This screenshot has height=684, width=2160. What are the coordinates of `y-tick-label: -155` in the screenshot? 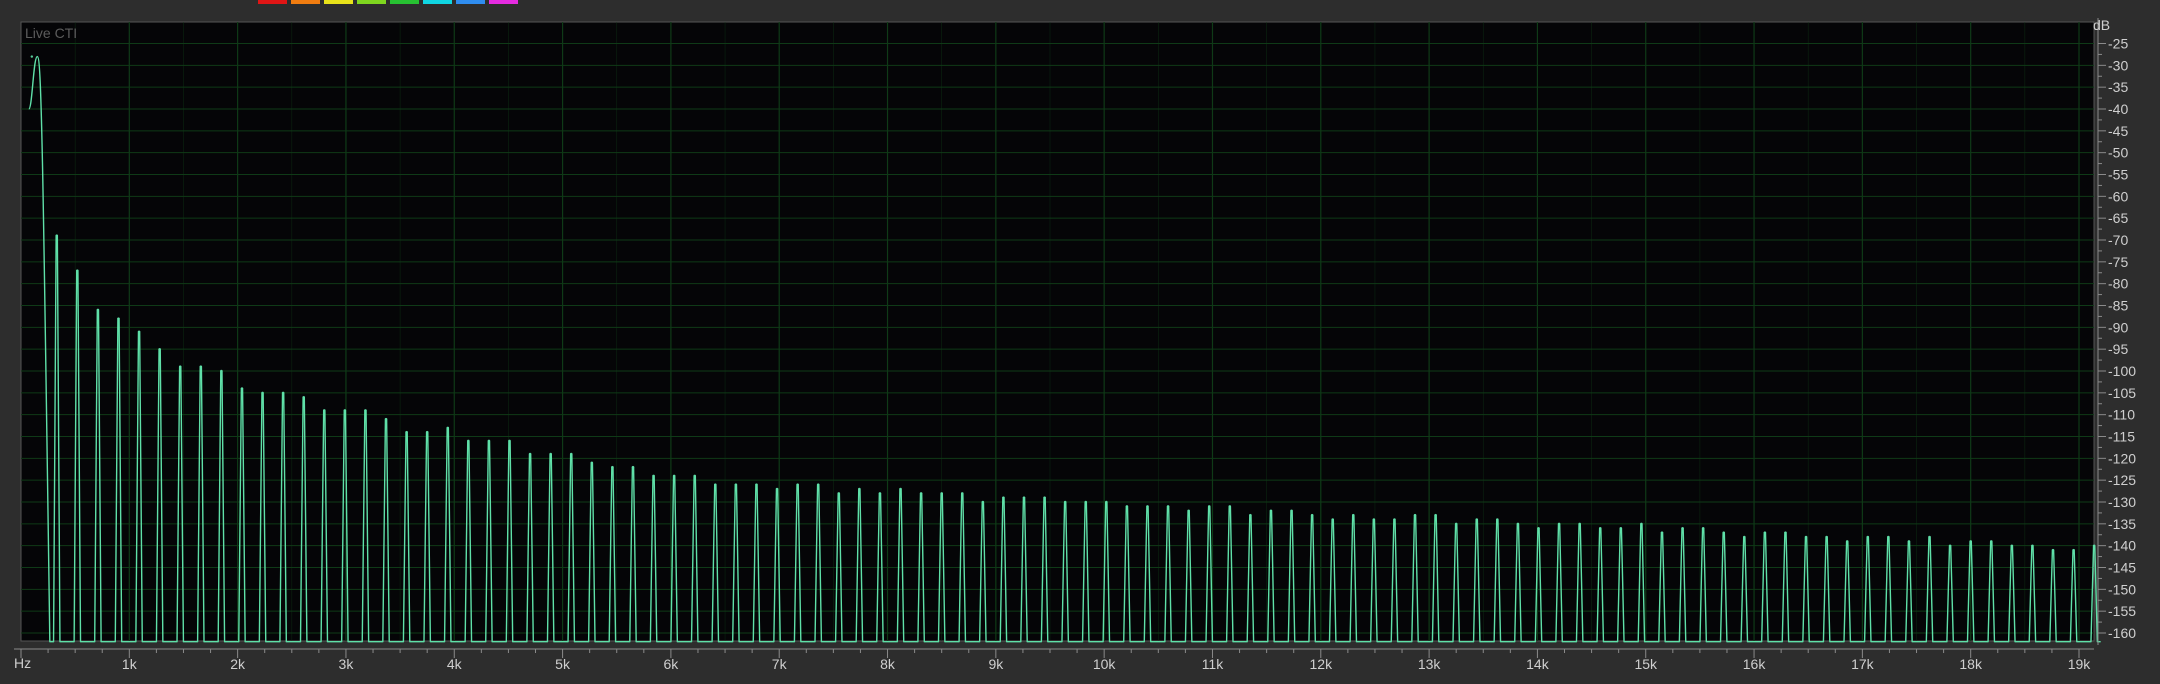 It's located at (2122, 611).